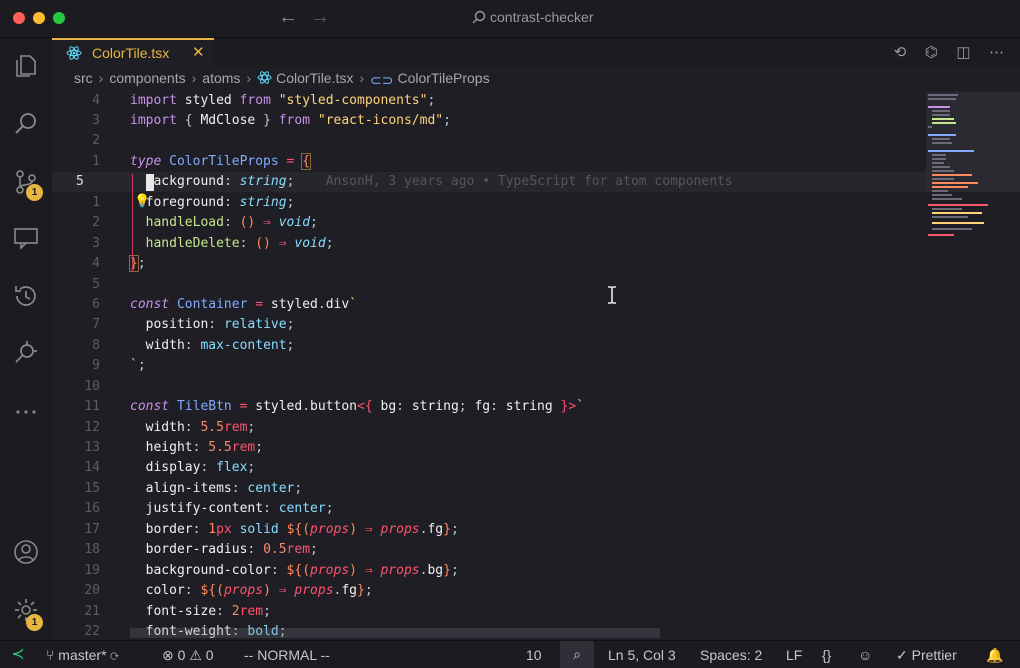 This screenshot has width=1020, height=668. Describe the element at coordinates (76, 285) in the screenshot. I see `line-number: 5` at that location.